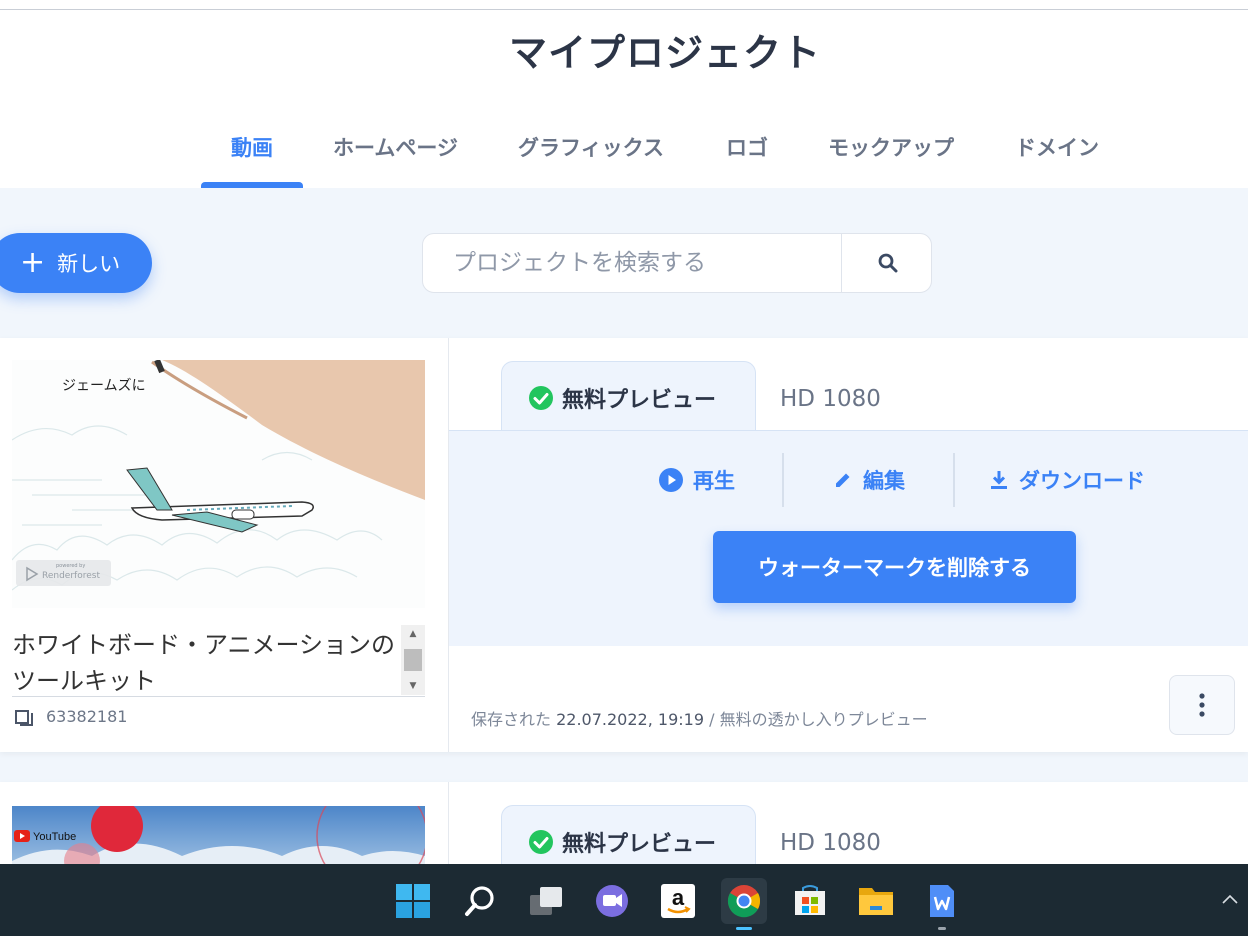 The width and height of the screenshot is (1248, 936). I want to click on chrome-button, so click(744, 904).